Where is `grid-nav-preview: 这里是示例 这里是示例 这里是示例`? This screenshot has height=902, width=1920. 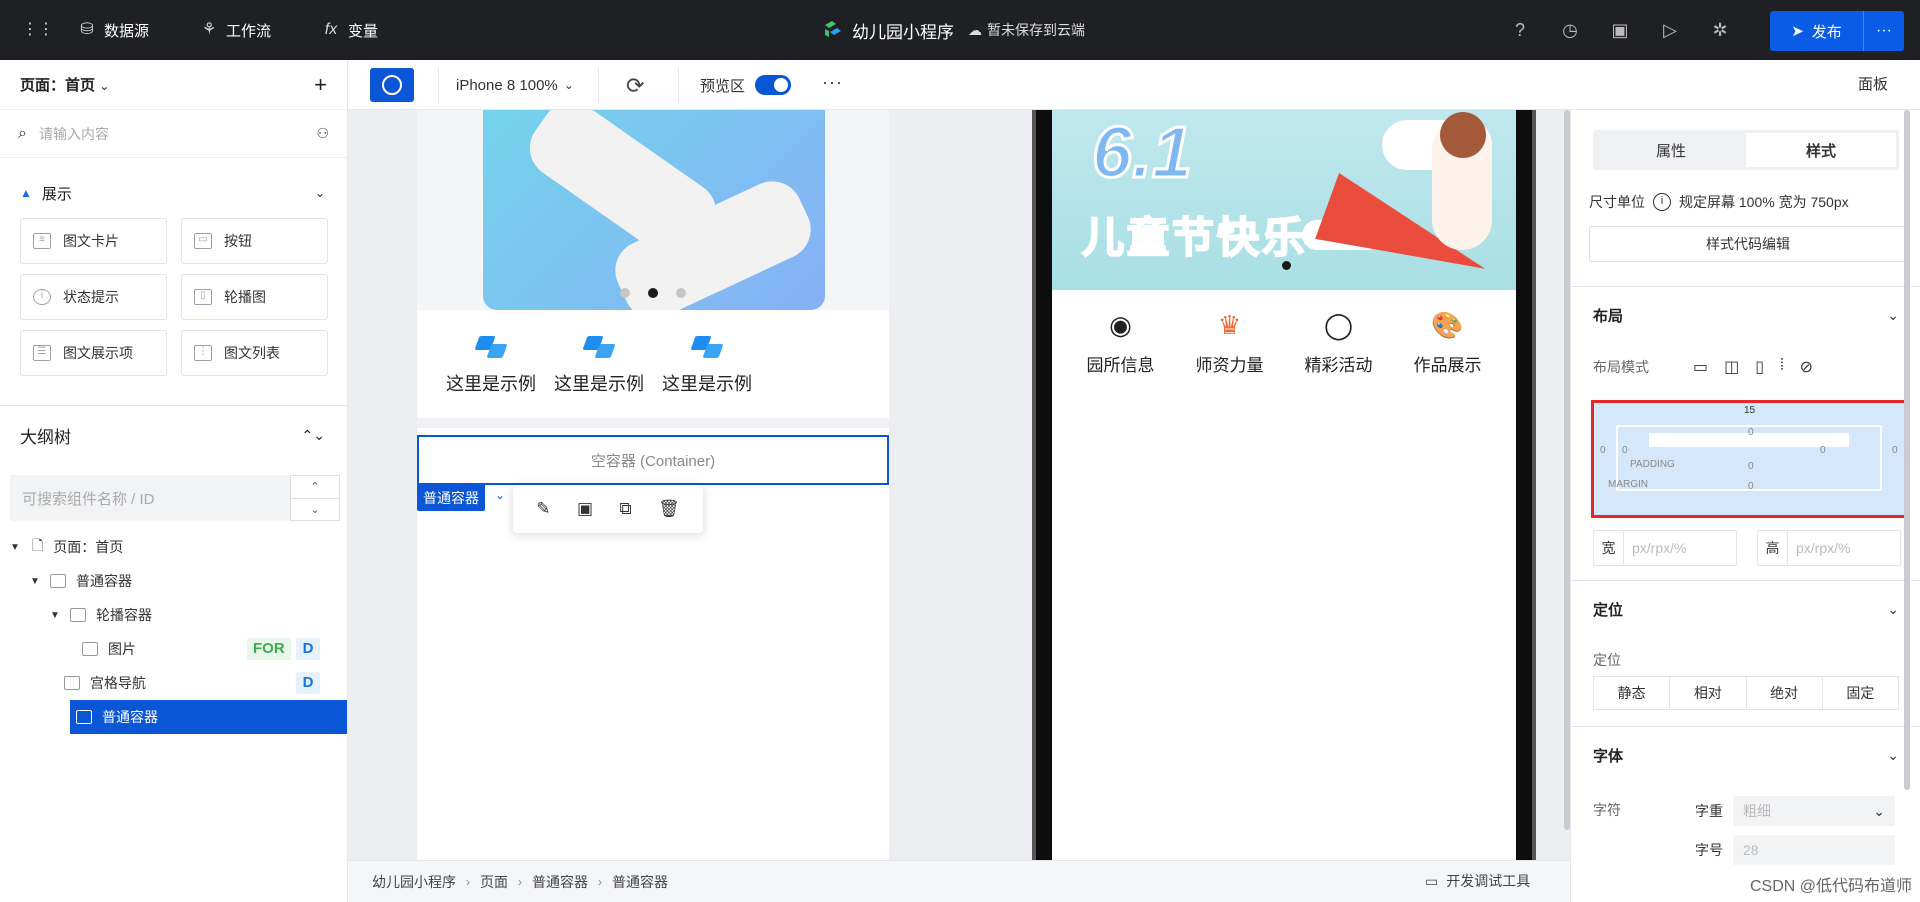 grid-nav-preview: 这里是示例 这里是示例 这里是示例 is located at coordinates (653, 364).